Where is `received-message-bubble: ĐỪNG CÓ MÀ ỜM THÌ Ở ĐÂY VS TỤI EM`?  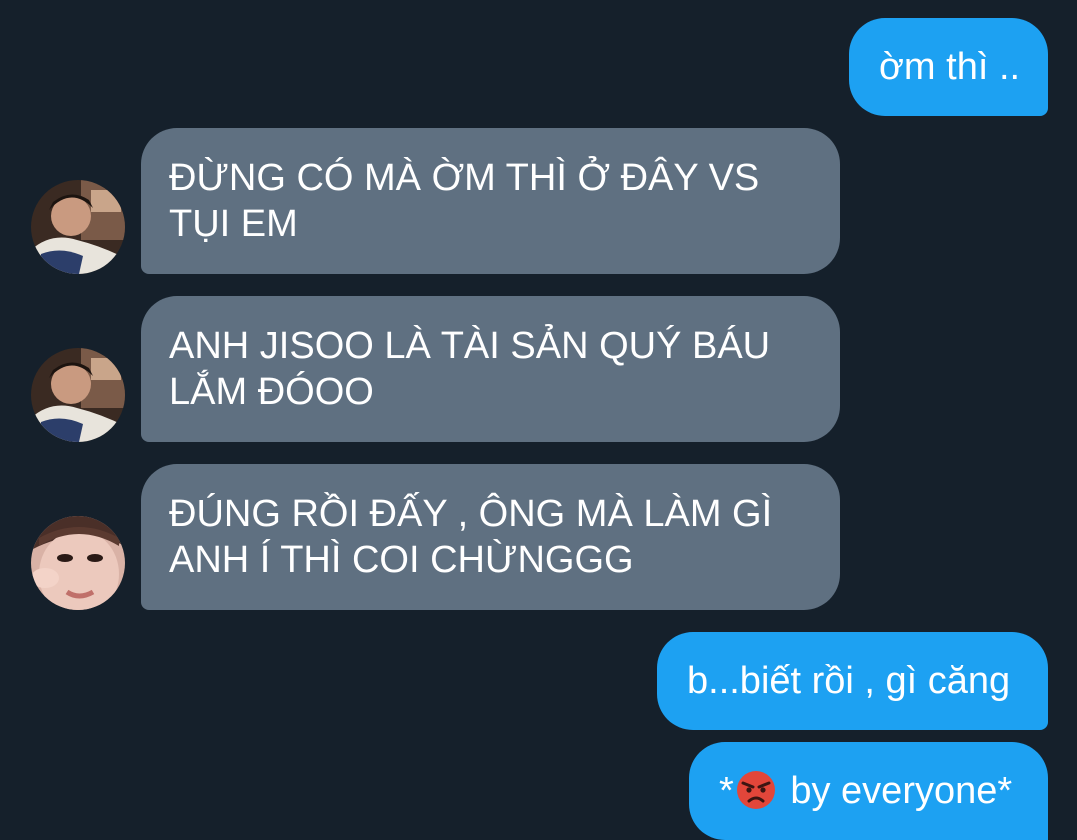 received-message-bubble: ĐỪNG CÓ MÀ ỜM THÌ Ở ĐÂY VS TỤI EM is located at coordinates (490, 201).